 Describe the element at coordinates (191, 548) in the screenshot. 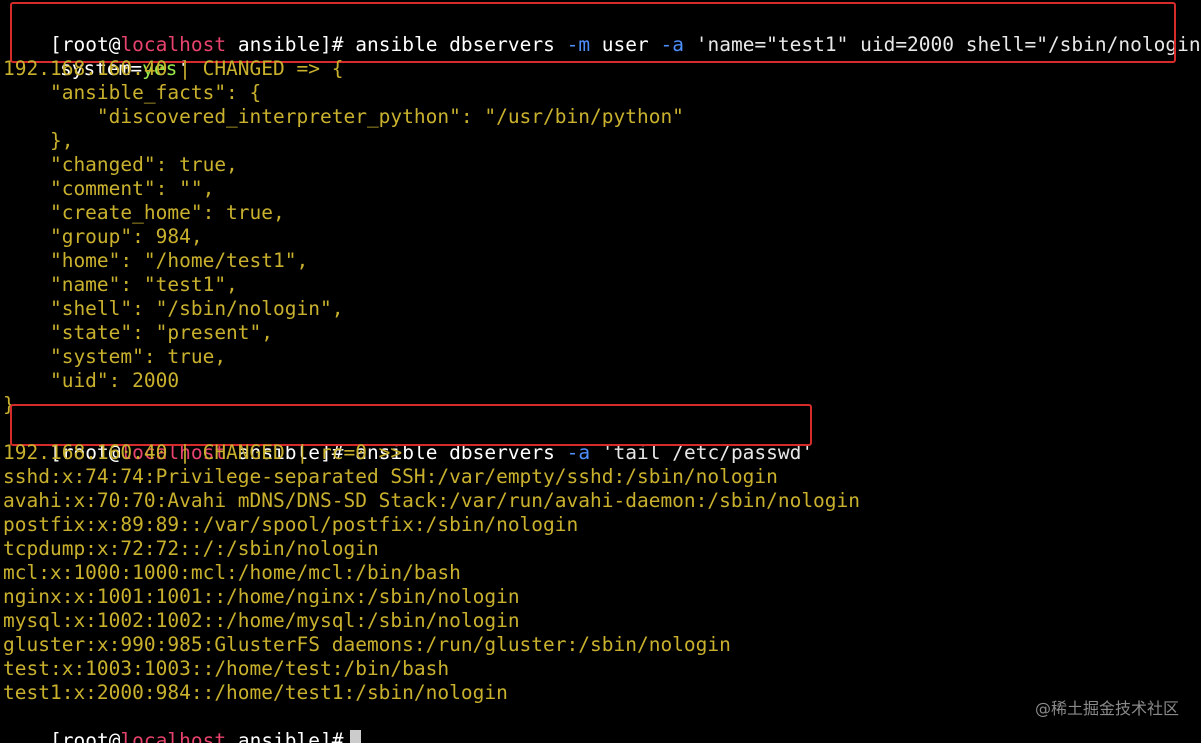

I see `passwd-entry-line: tcpdump:x:72:72::/:/sbin/nologin` at that location.